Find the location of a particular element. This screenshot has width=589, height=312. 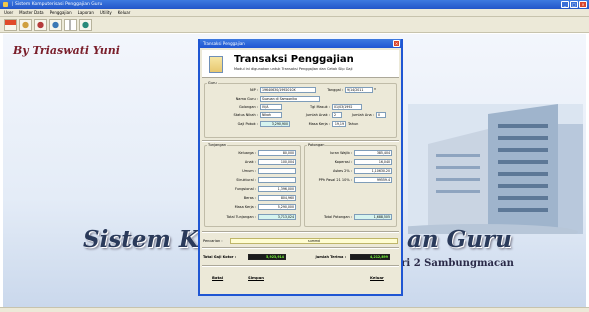

dialog-titlebar: Transaksi Penggajian × is located at coordinates (300, 43).